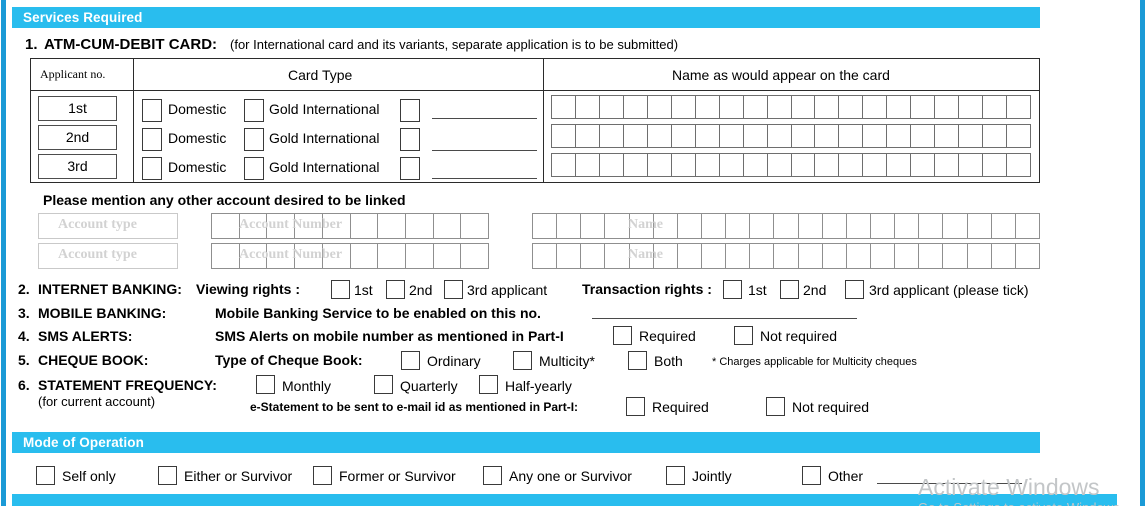  I want to click on statement-frequency-item-number: 6., so click(24, 385).